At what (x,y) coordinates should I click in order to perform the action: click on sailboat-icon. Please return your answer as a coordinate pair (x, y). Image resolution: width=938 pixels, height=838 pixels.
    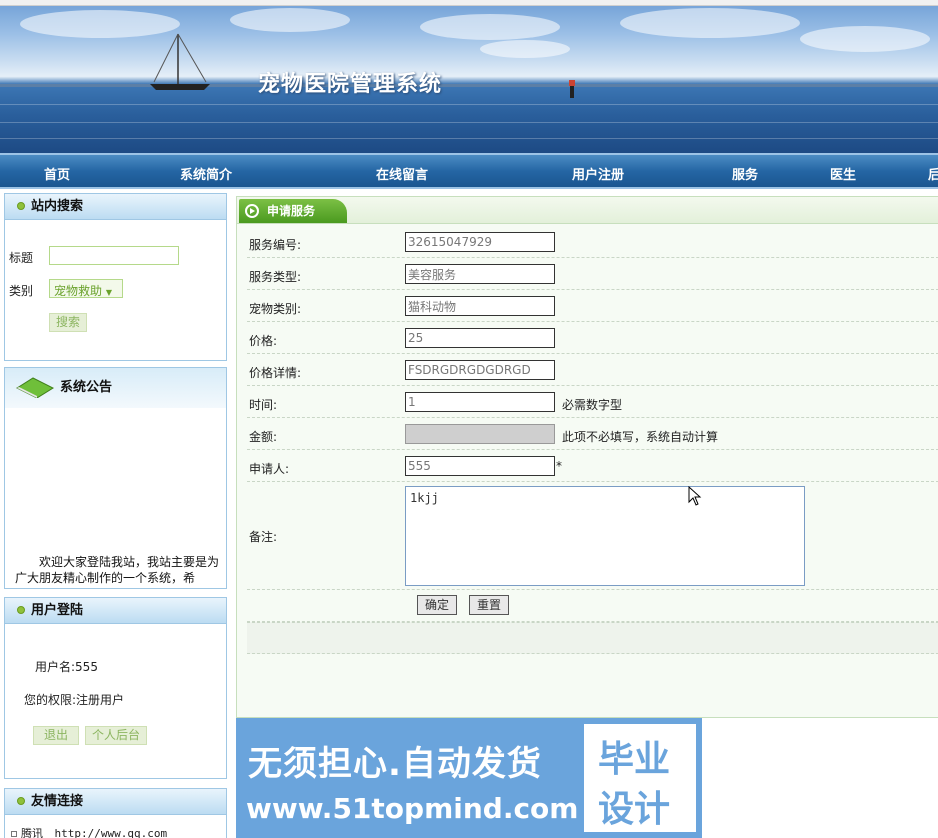
    Looking at the image, I should click on (180, 61).